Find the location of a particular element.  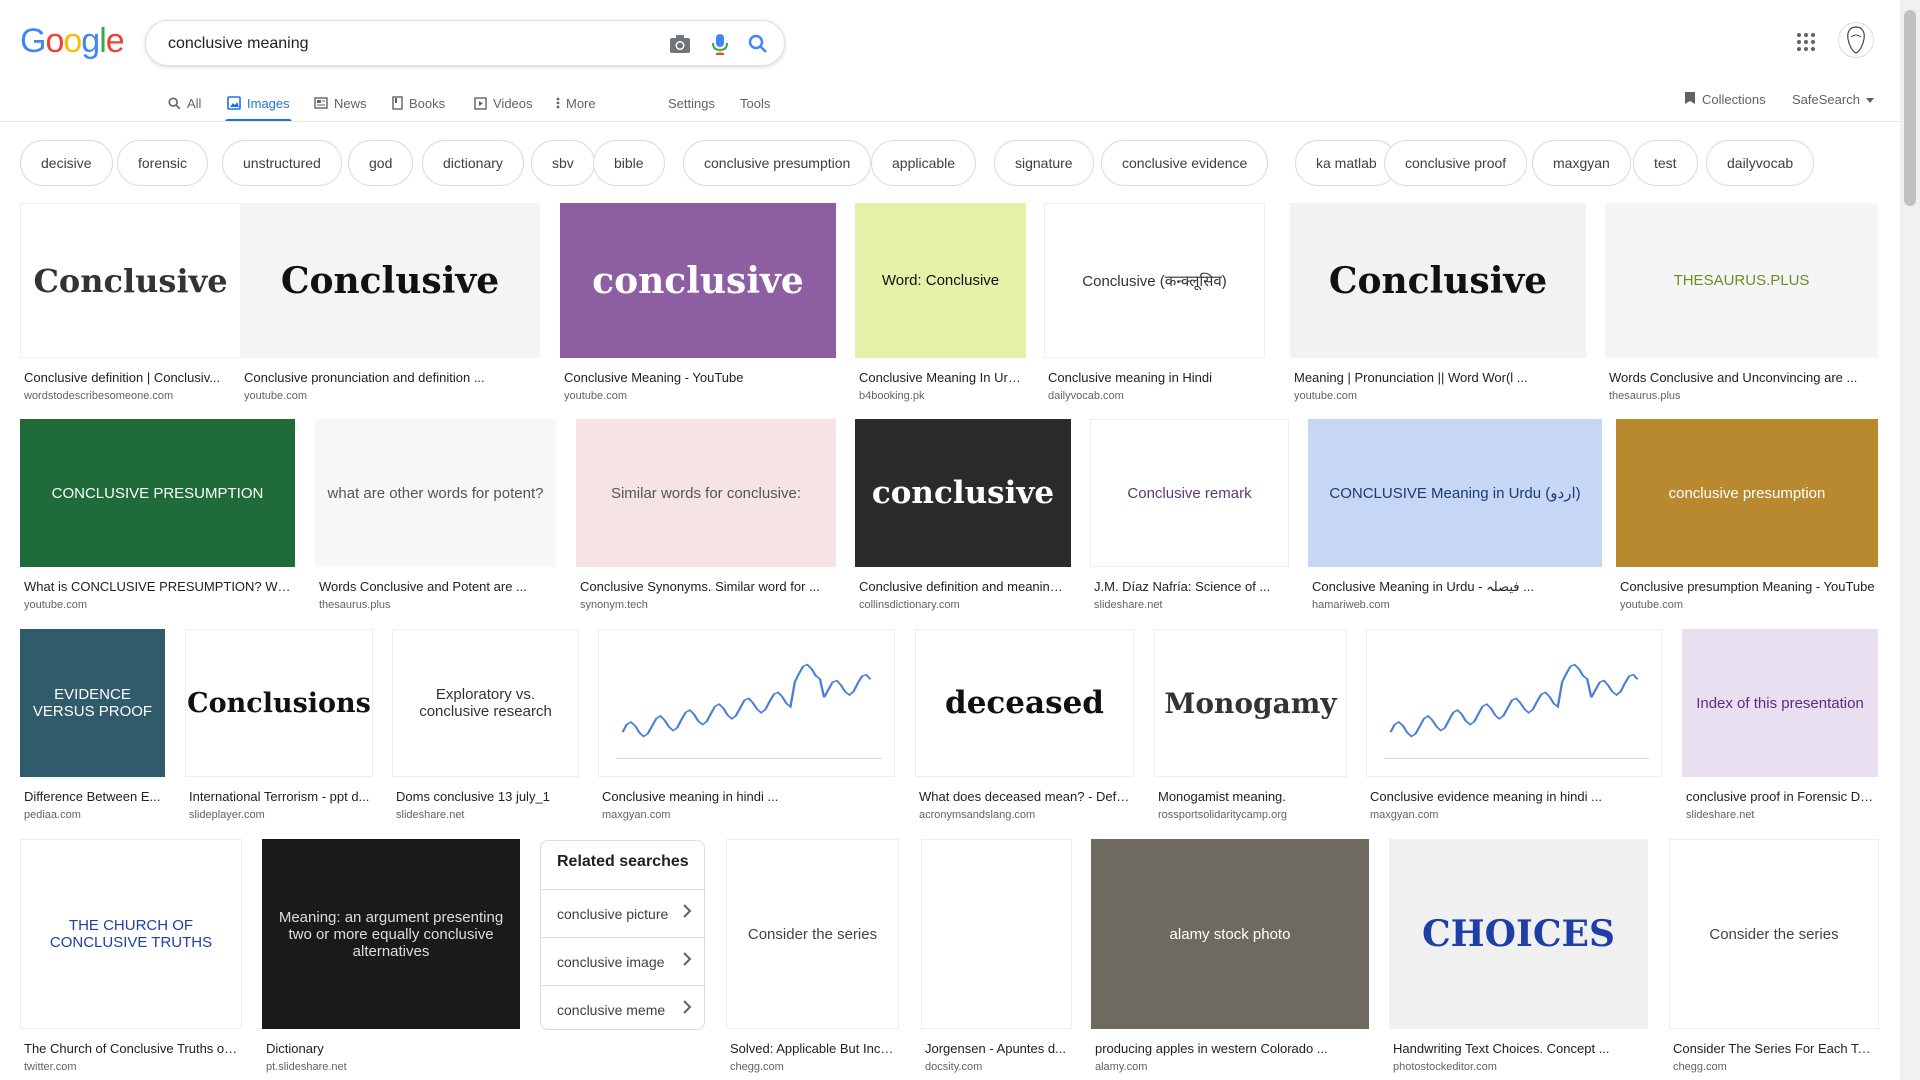

result-source: hamariweb.com is located at coordinates (1456, 605).